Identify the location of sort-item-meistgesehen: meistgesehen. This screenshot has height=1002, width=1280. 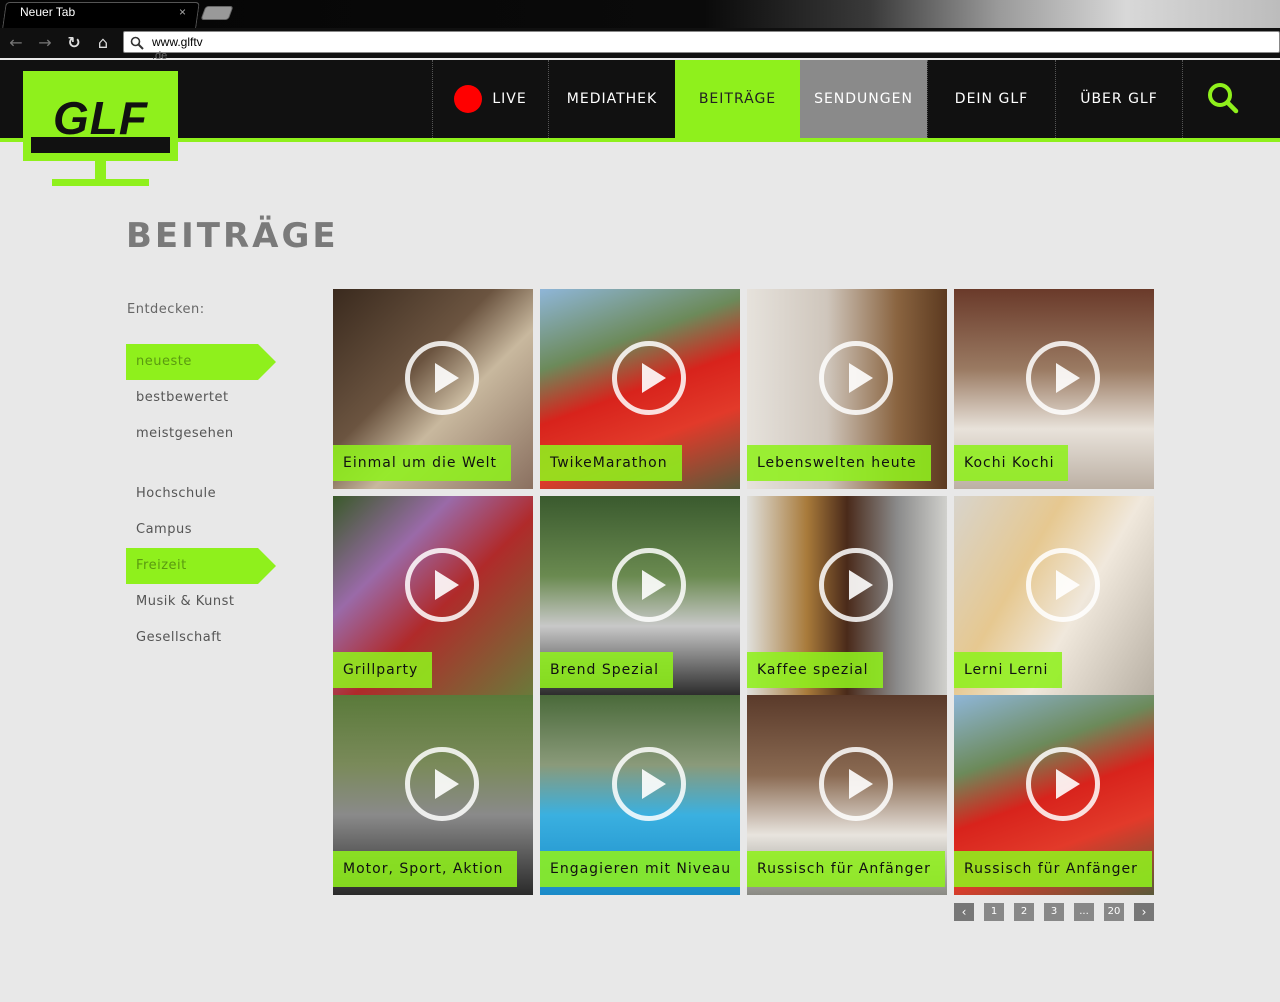
(201, 434).